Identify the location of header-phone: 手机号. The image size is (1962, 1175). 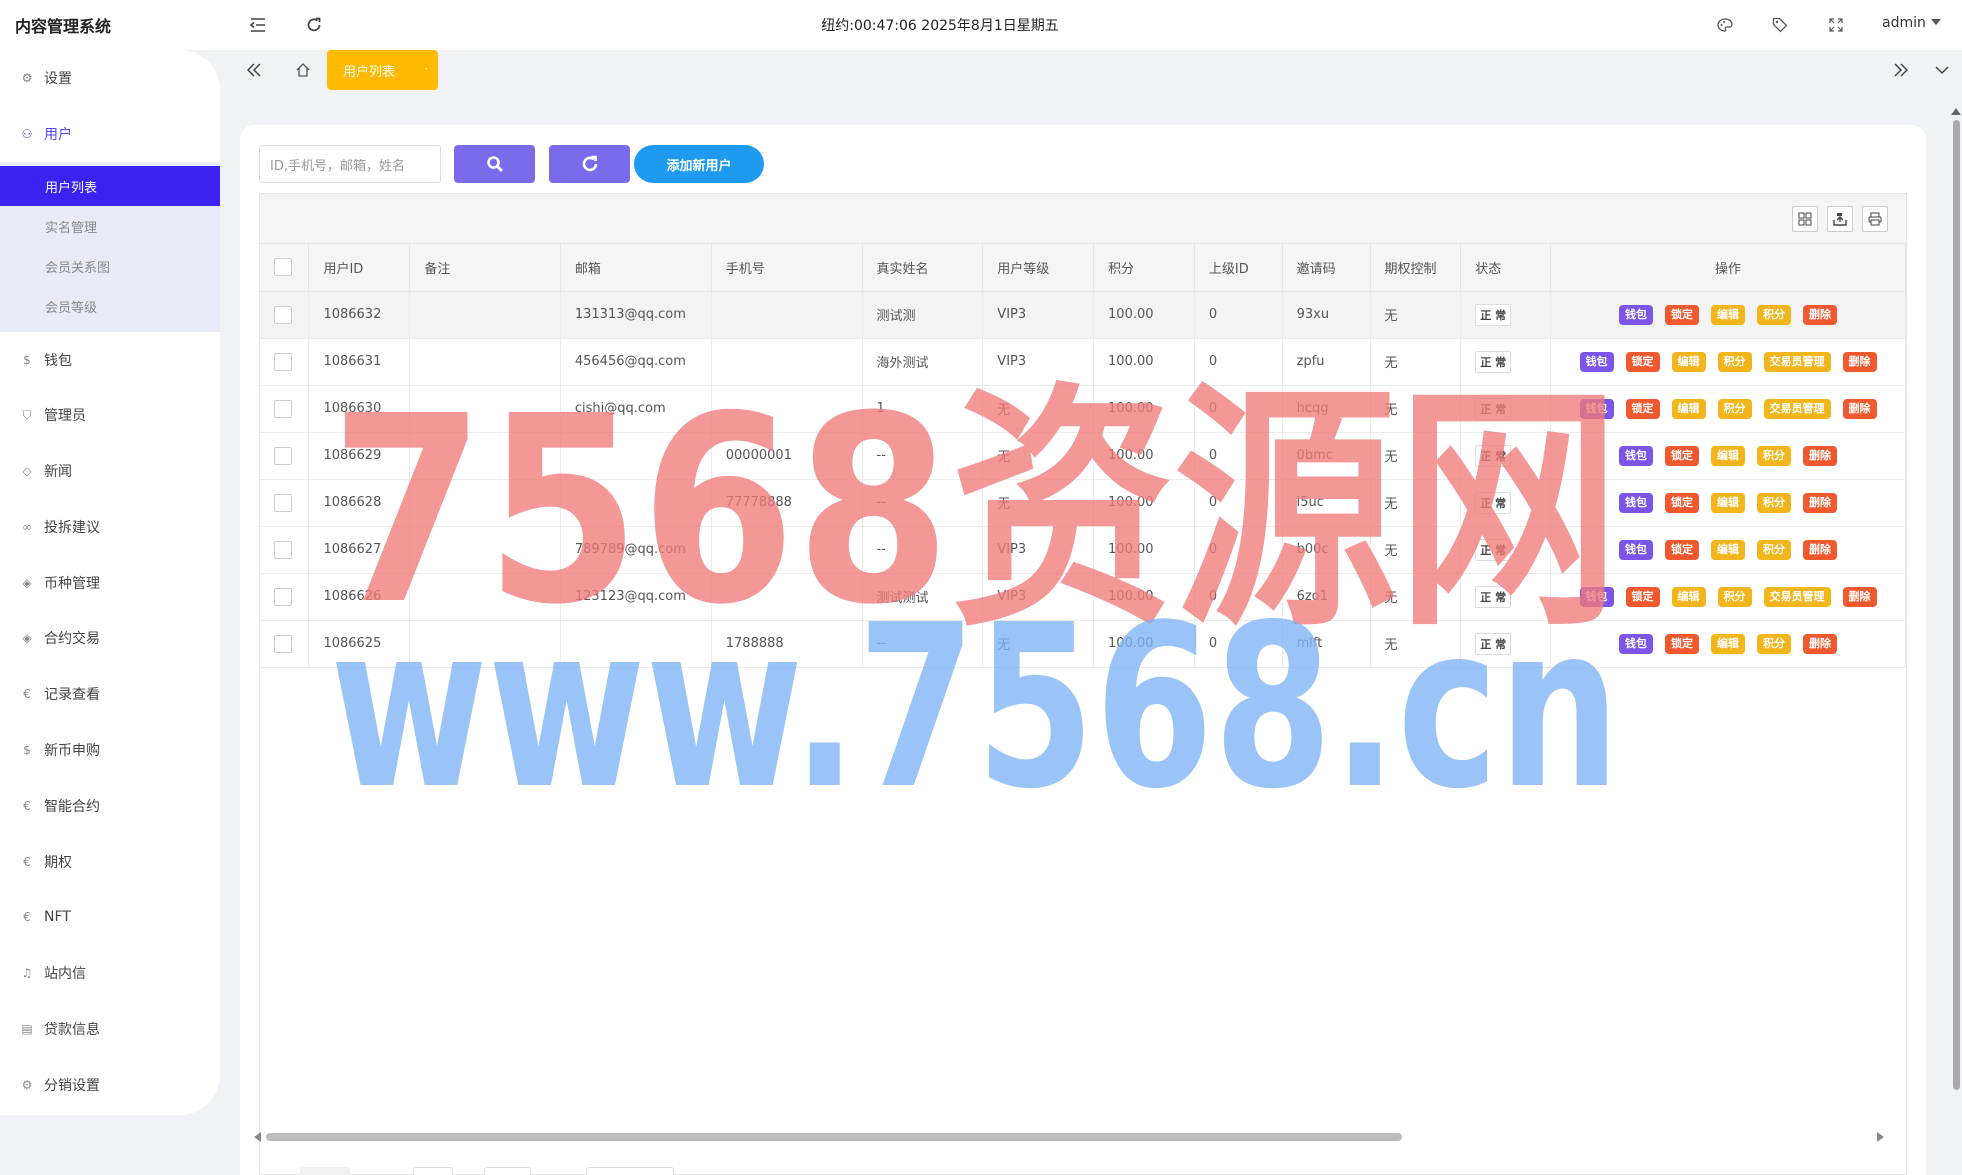
(787, 268).